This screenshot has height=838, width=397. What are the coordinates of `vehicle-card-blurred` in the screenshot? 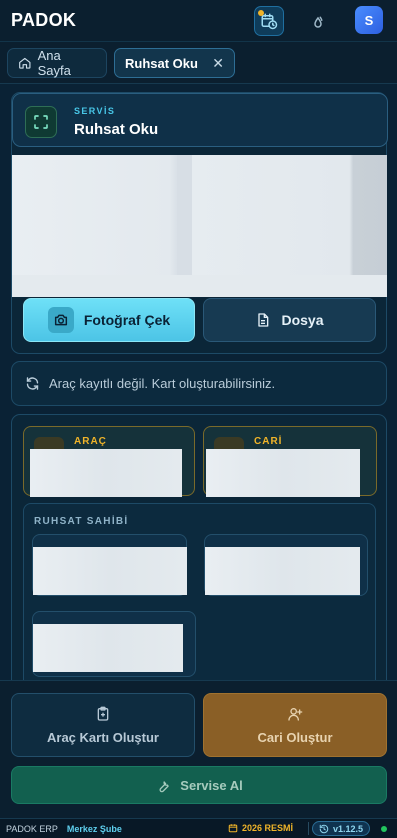 It's located at (106, 473).